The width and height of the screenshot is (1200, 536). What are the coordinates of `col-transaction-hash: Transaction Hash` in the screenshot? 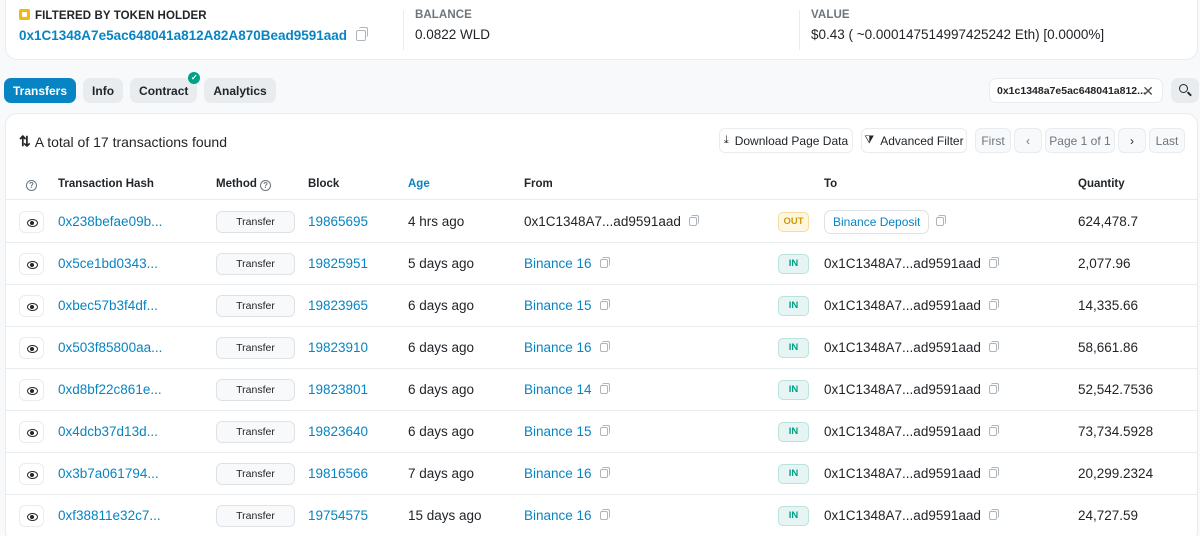 It's located at (106, 184).